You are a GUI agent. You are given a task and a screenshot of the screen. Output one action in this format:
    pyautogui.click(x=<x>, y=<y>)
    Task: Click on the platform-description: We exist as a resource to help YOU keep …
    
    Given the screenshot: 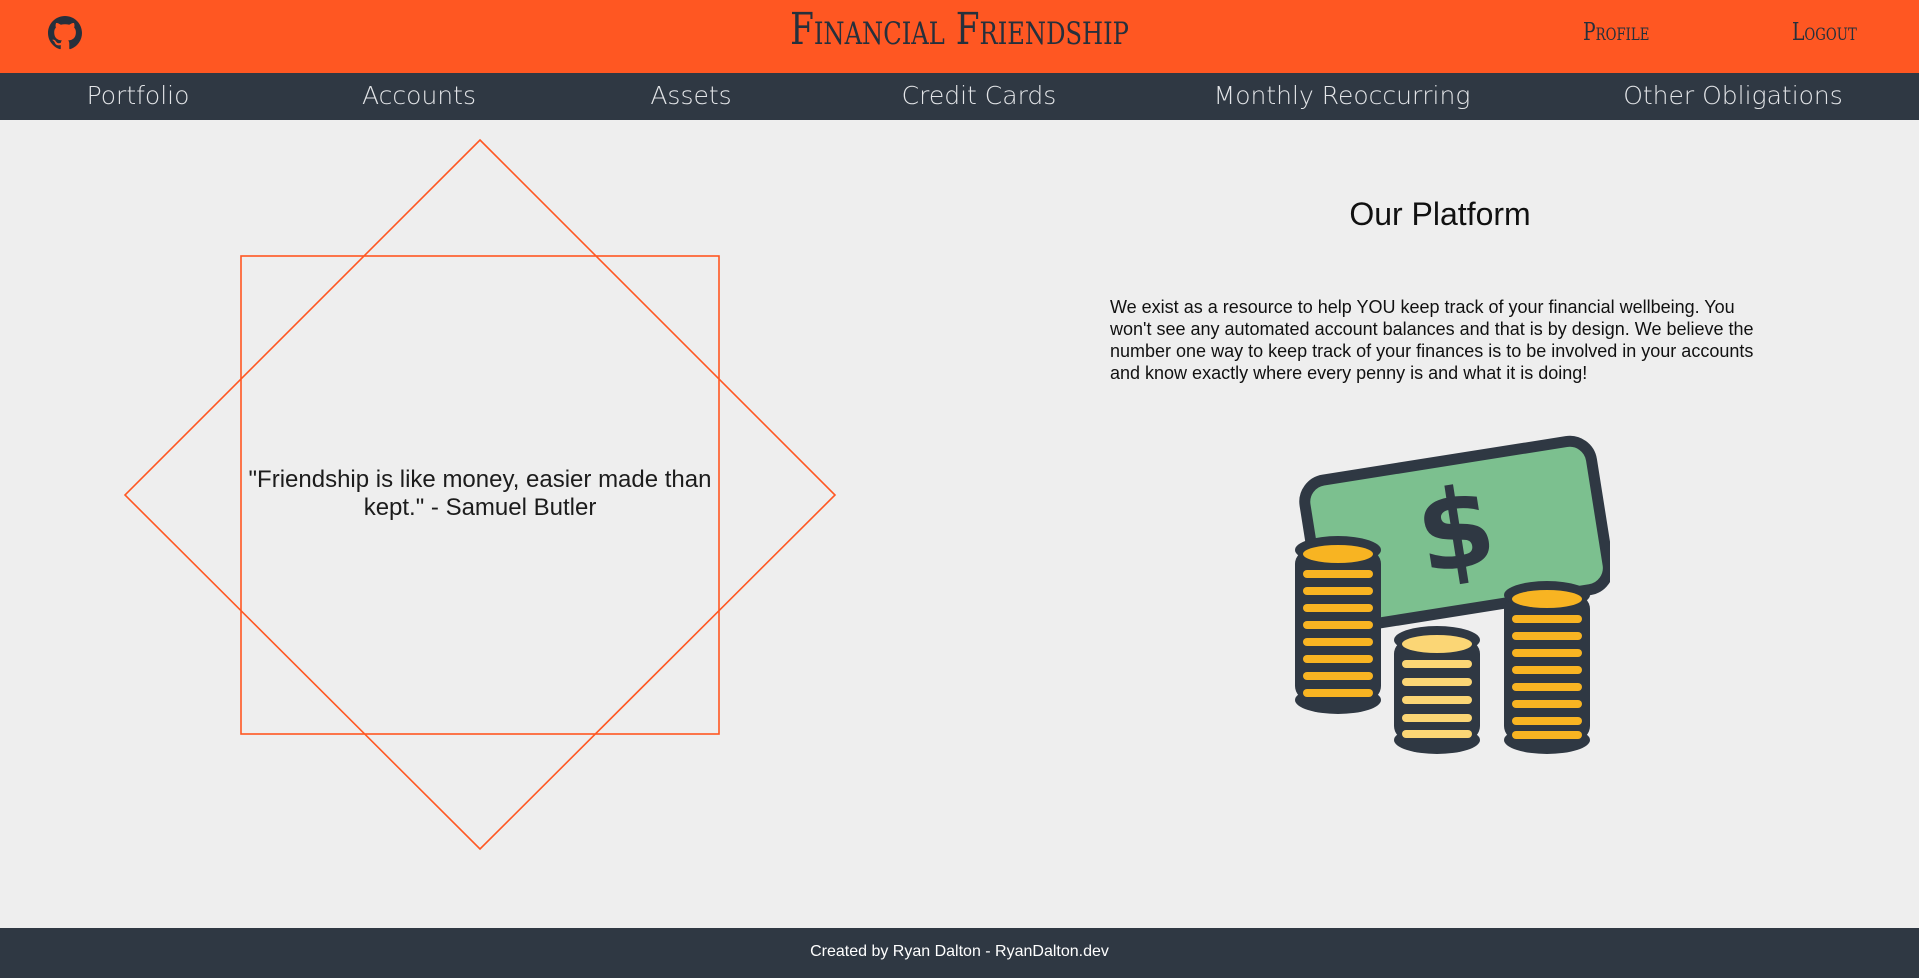 What is the action you would take?
    pyautogui.click(x=1432, y=340)
    